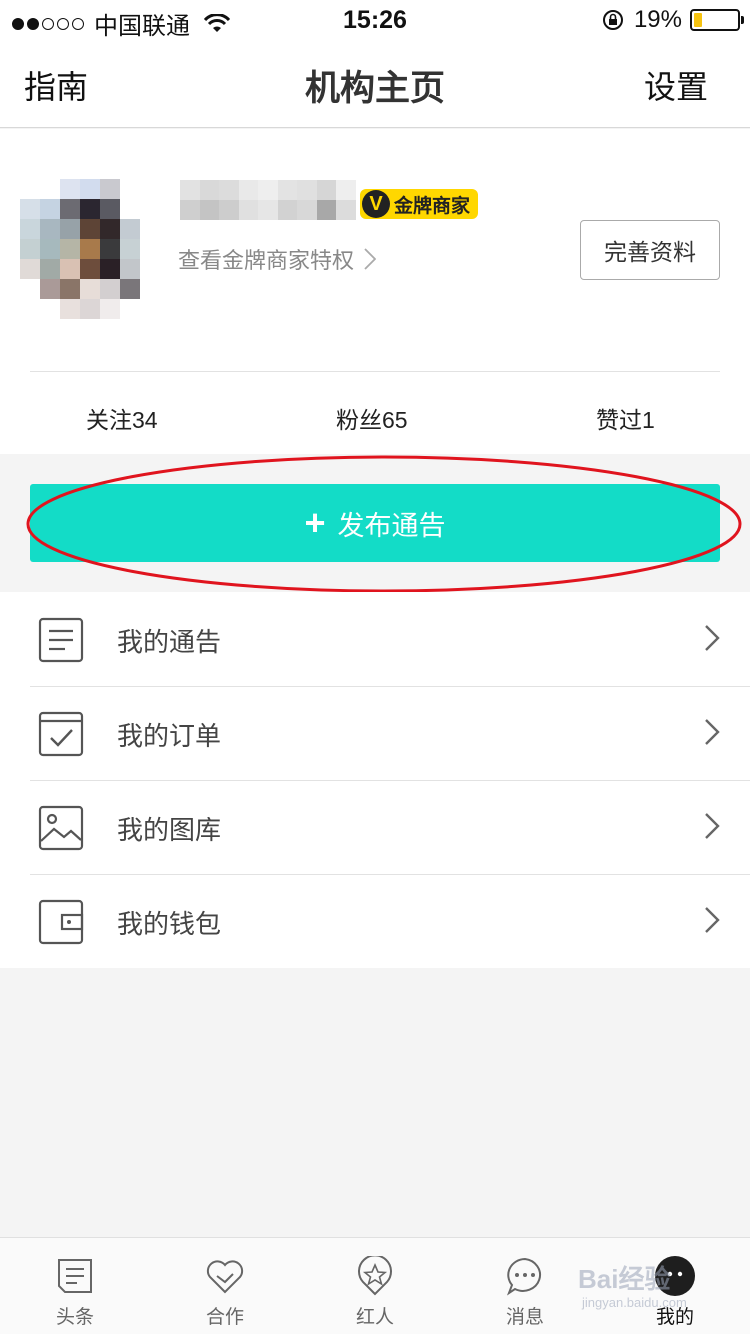 This screenshot has width=750, height=1334. What do you see at coordinates (376, 204) in the screenshot?
I see `v-badge-icon: V` at bounding box center [376, 204].